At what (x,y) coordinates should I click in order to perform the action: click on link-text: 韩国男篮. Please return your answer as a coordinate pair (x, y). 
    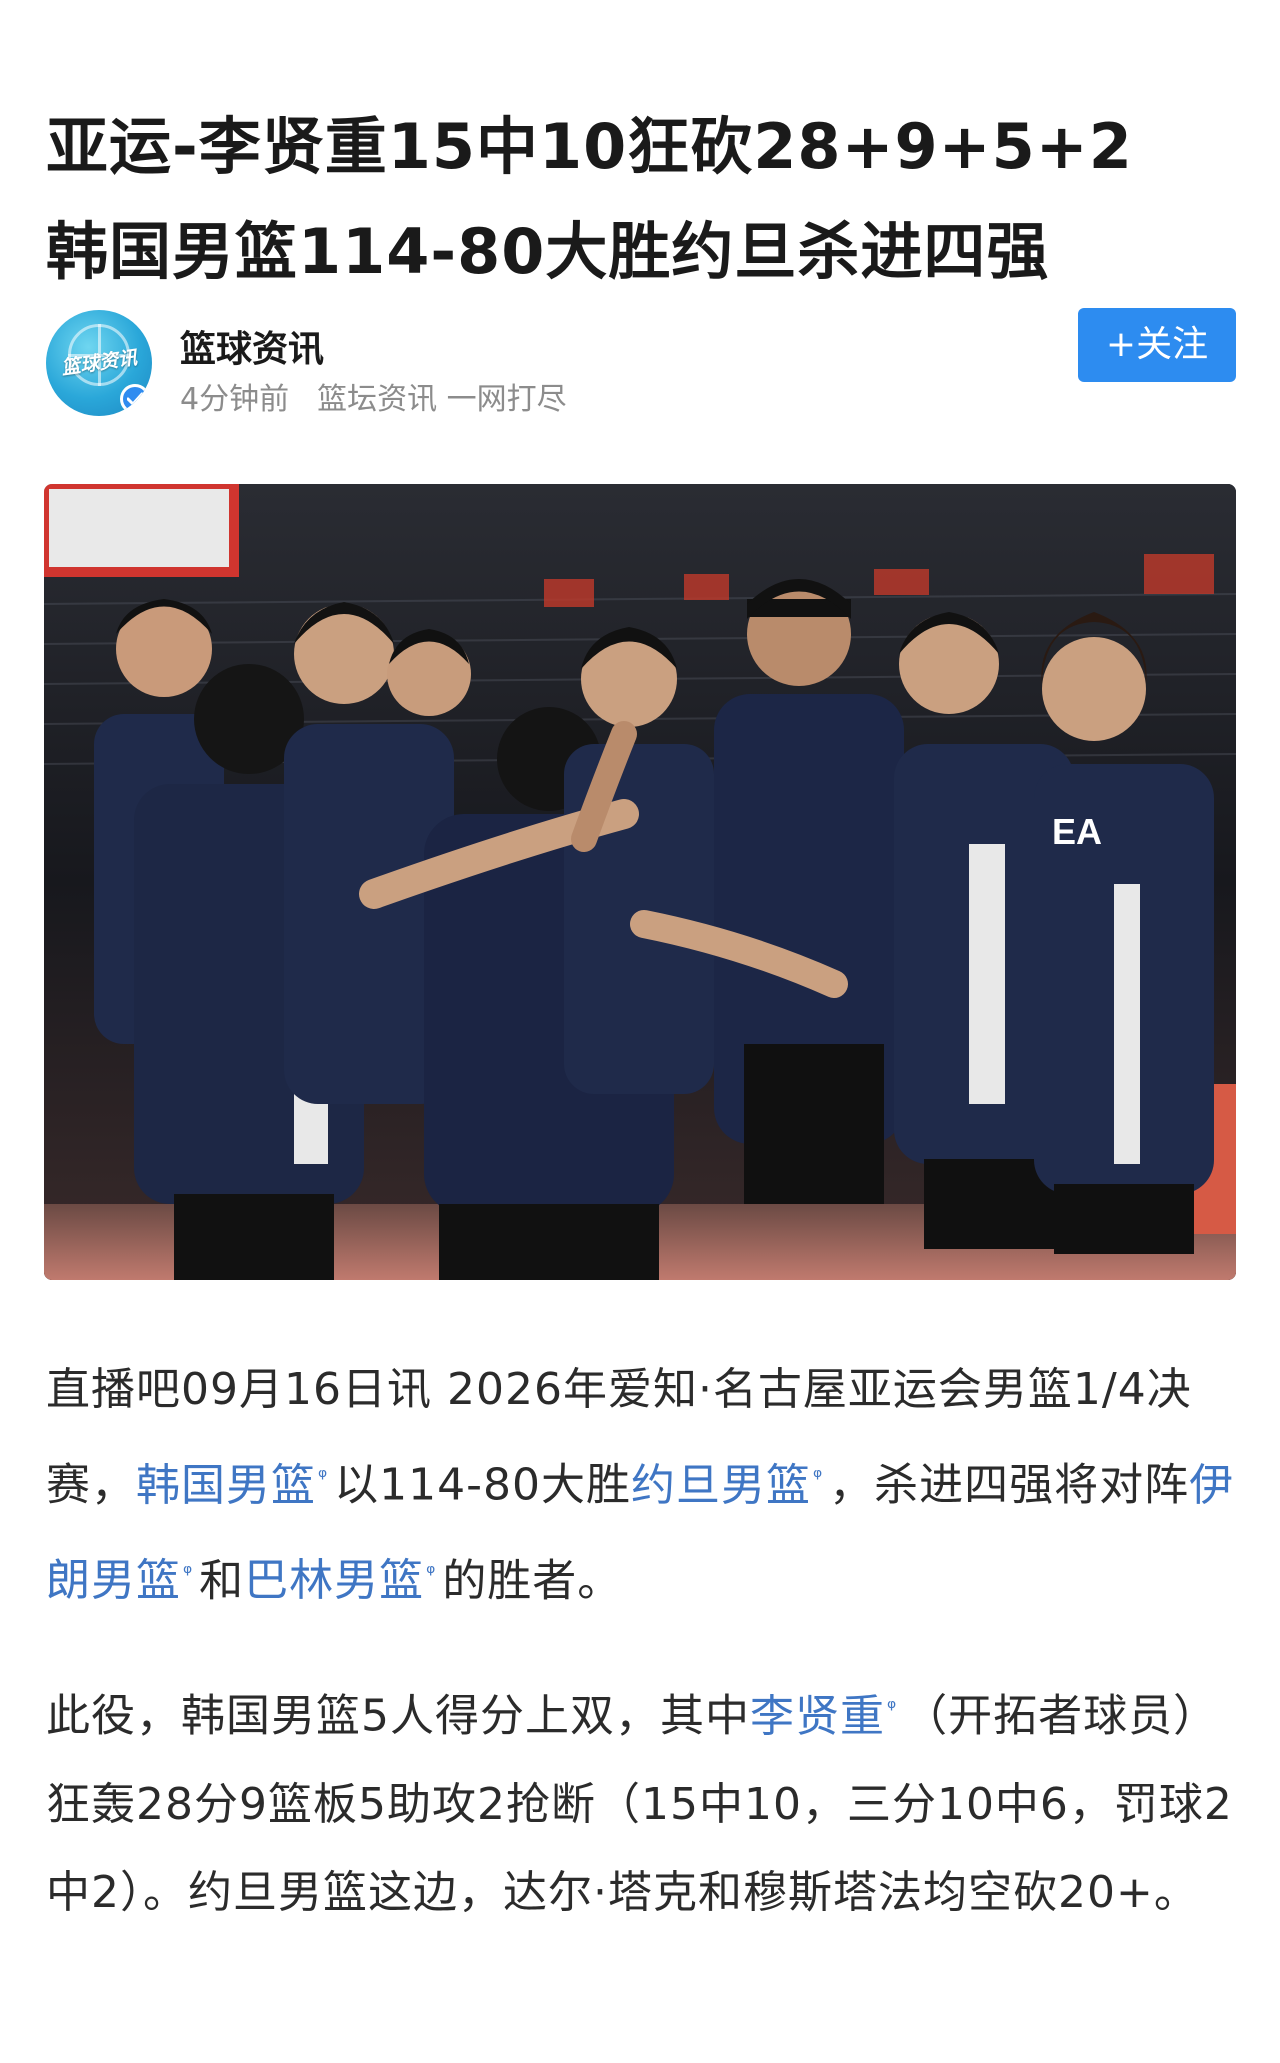
    Looking at the image, I should click on (226, 1485).